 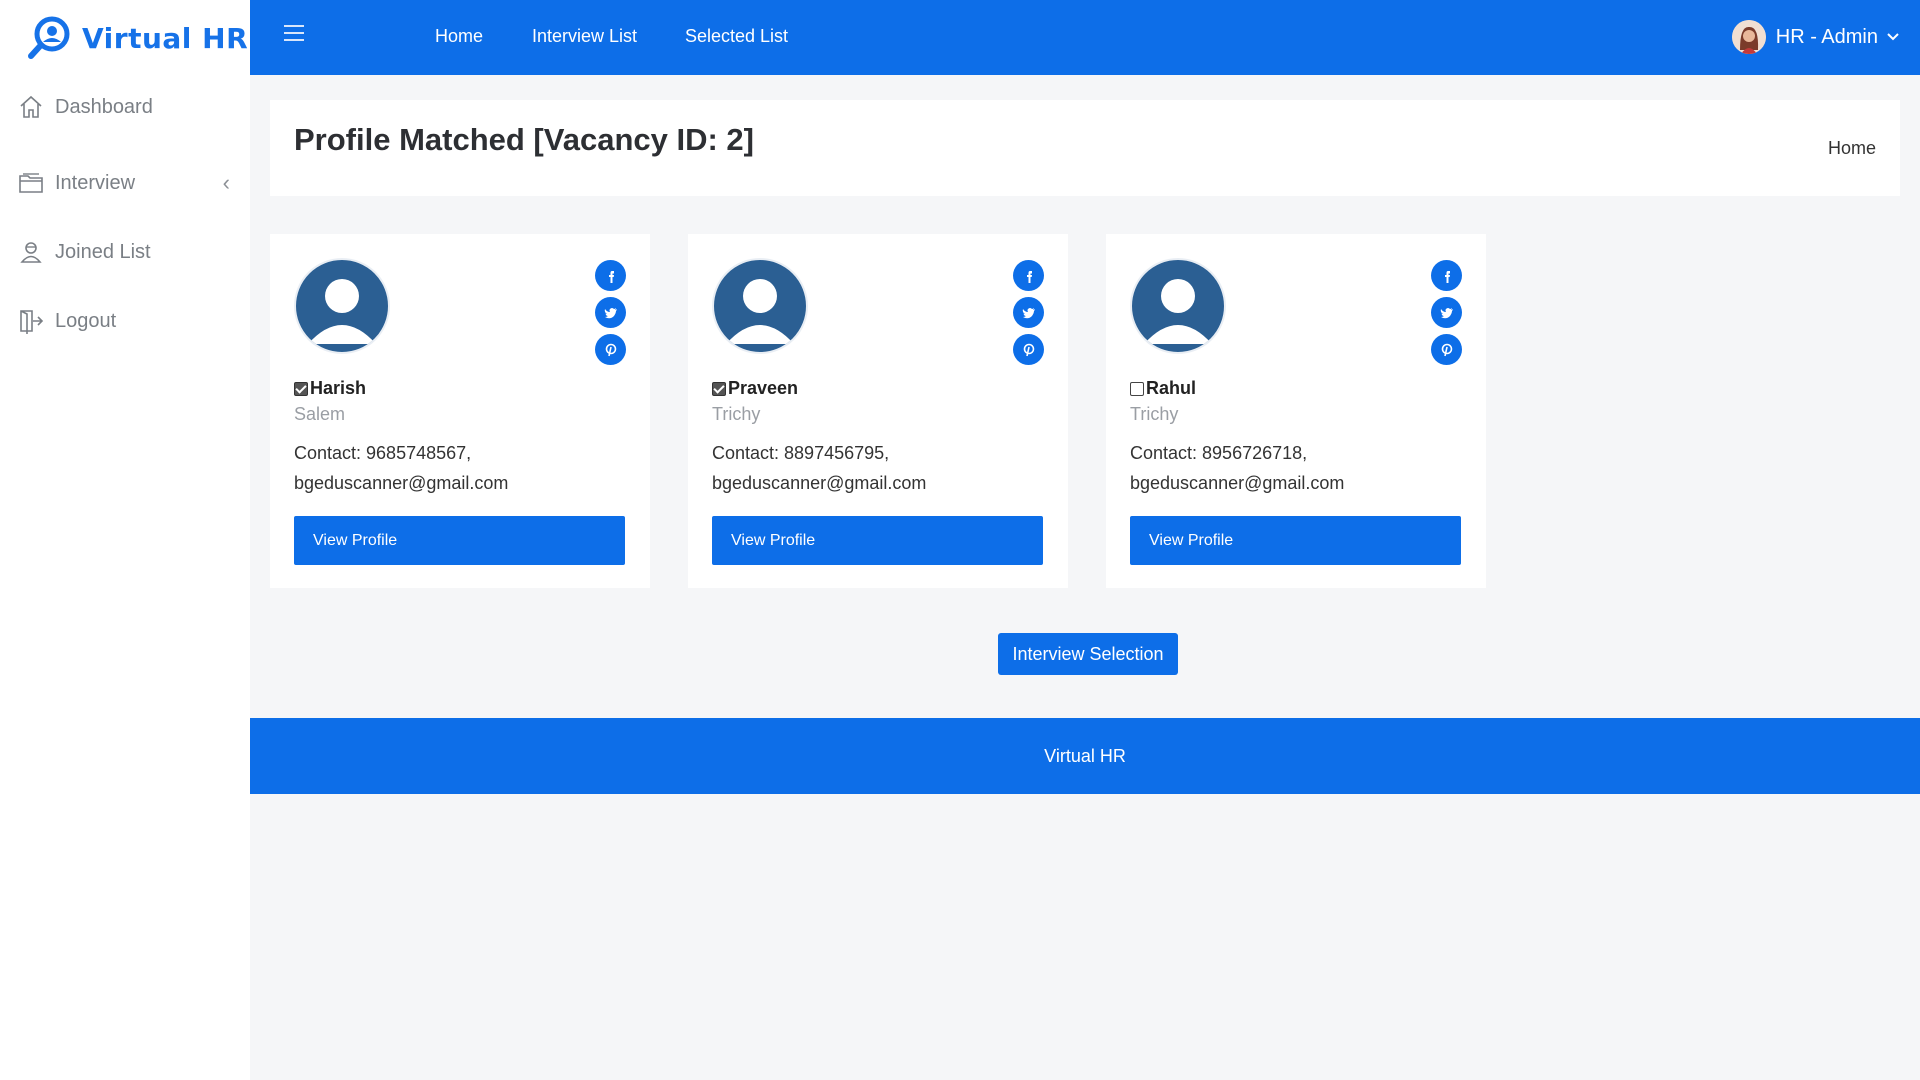 I want to click on sidebar-item-dashboard: Dashboard, so click(x=124, y=107).